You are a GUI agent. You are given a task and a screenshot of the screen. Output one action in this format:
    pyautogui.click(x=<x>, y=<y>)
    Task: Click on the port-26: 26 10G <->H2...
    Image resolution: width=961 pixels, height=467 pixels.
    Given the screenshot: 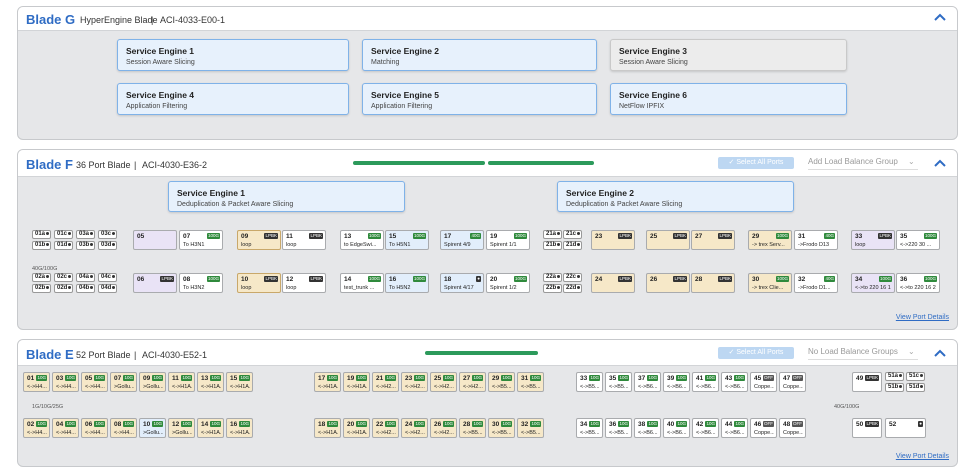 What is the action you would take?
    pyautogui.click(x=443, y=428)
    